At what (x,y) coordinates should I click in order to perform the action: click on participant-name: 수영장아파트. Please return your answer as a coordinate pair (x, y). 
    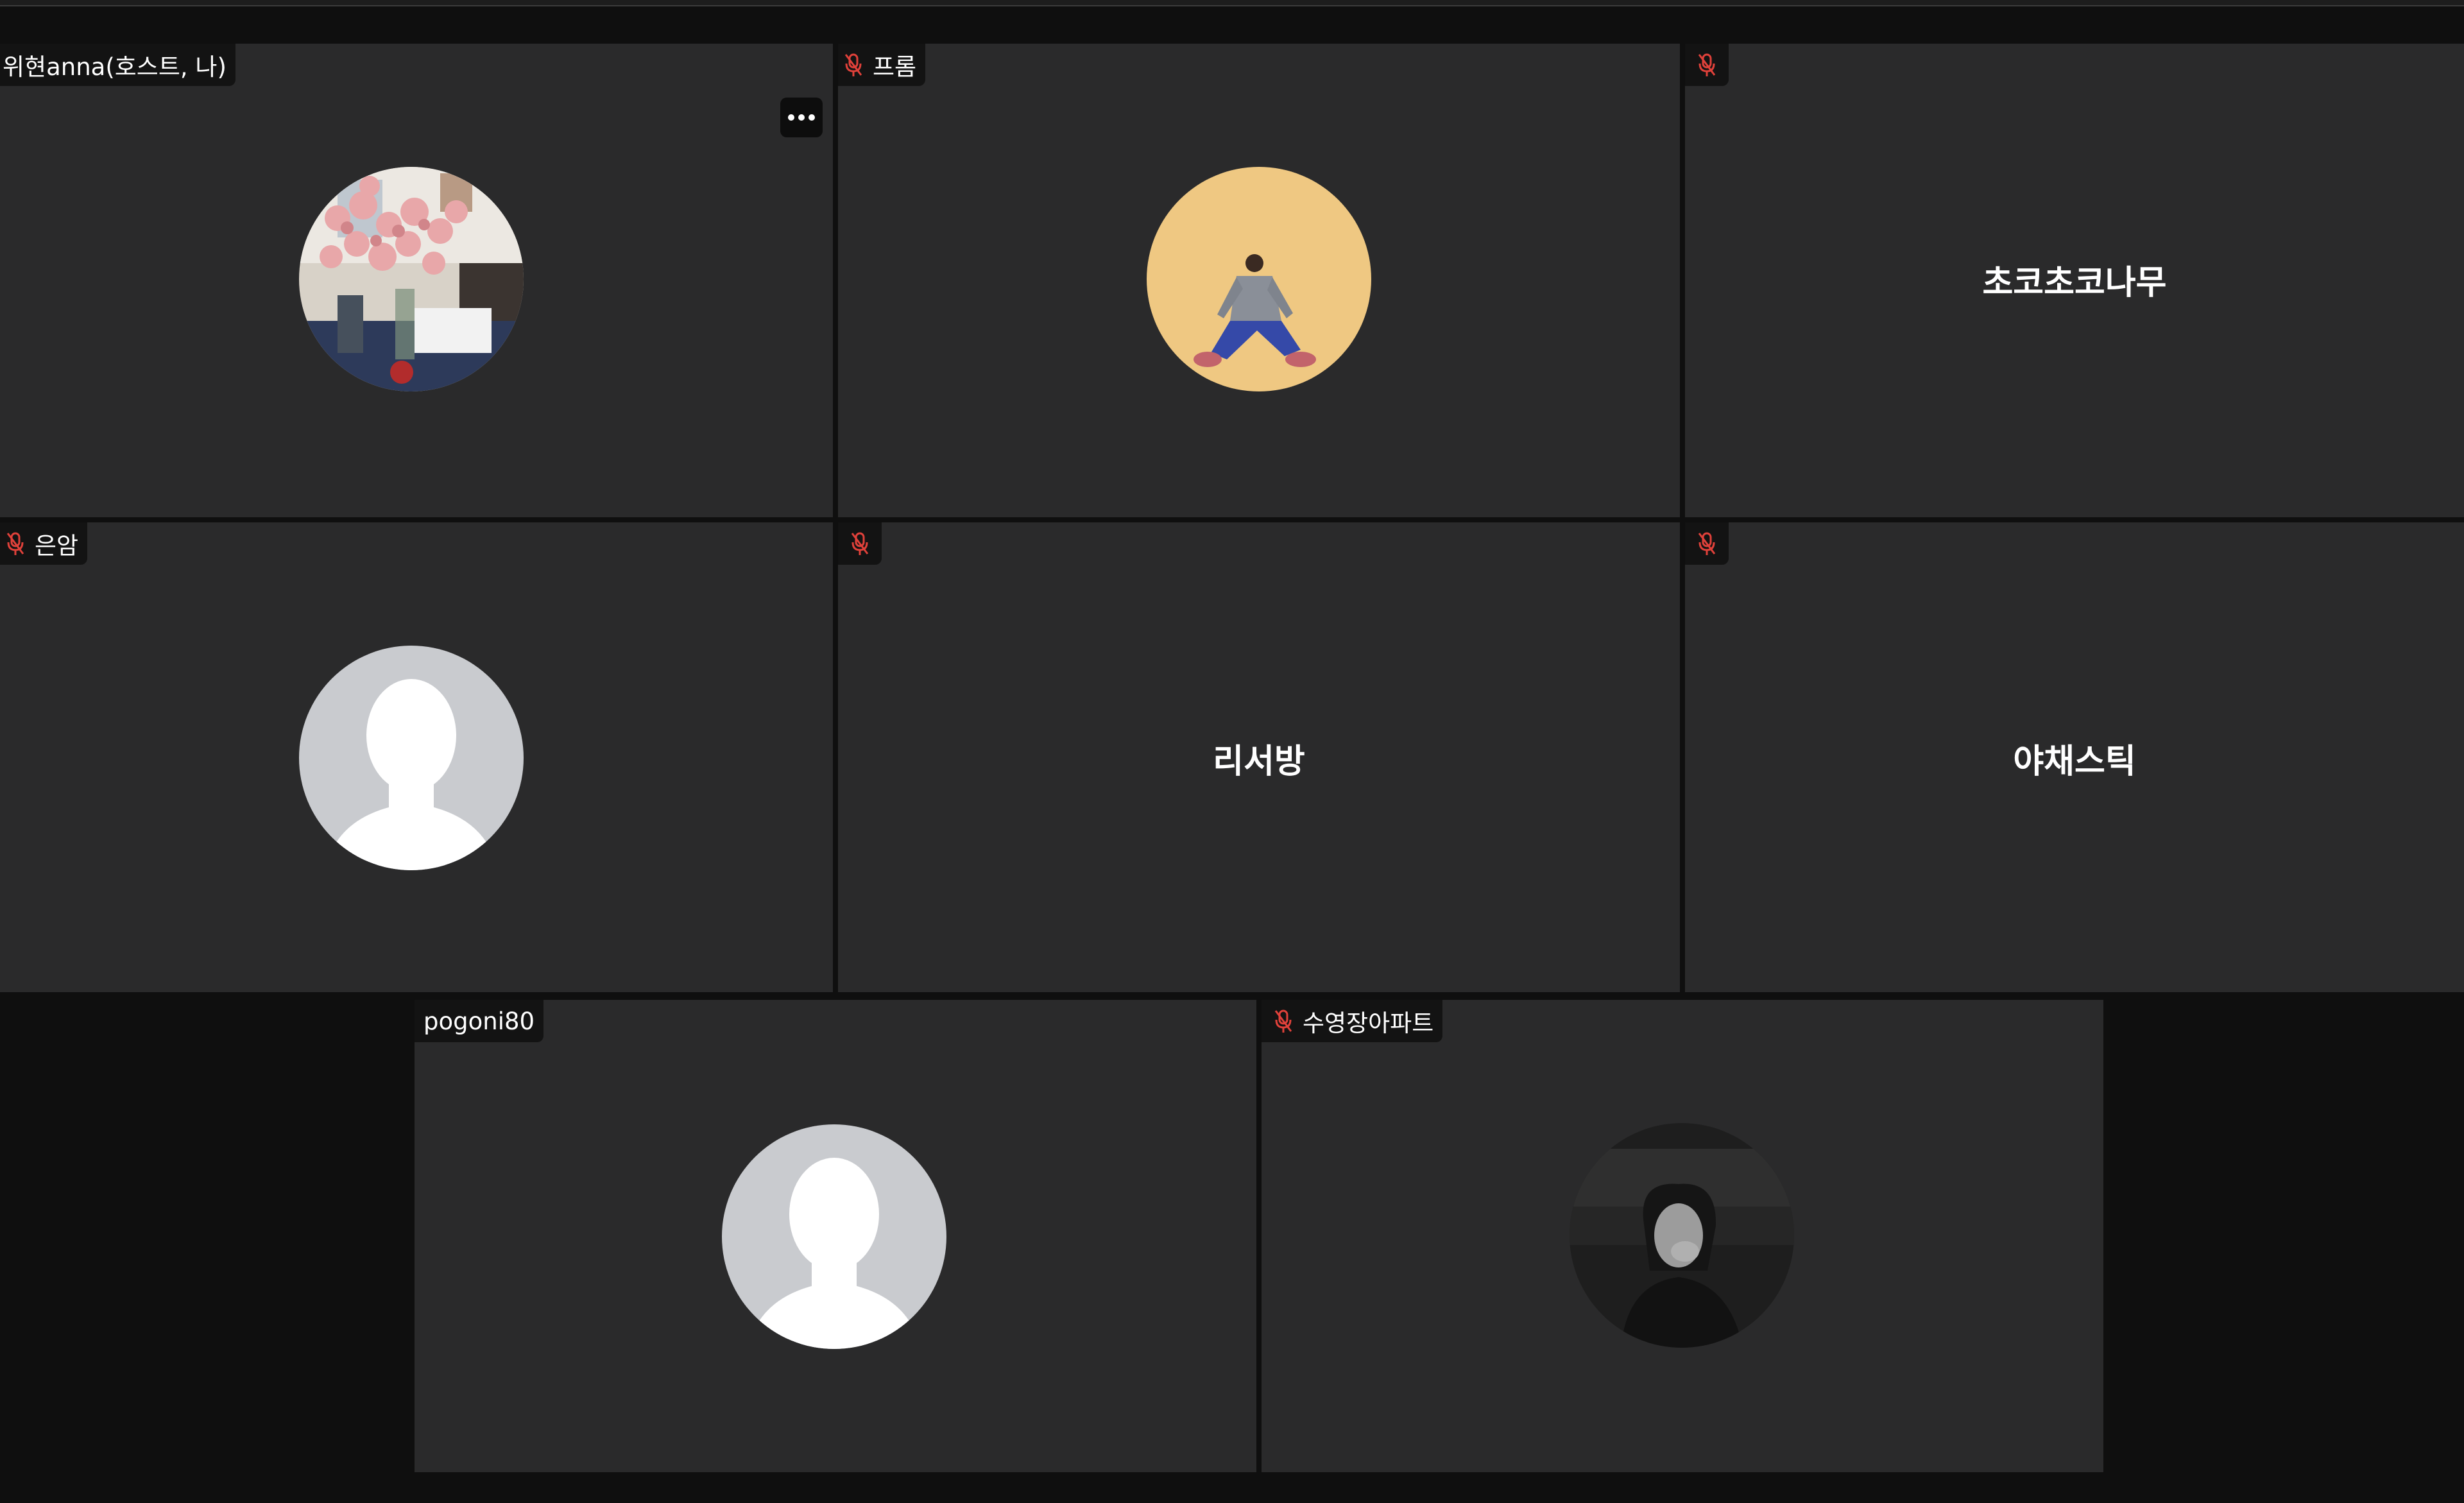
    Looking at the image, I should click on (1369, 1023).